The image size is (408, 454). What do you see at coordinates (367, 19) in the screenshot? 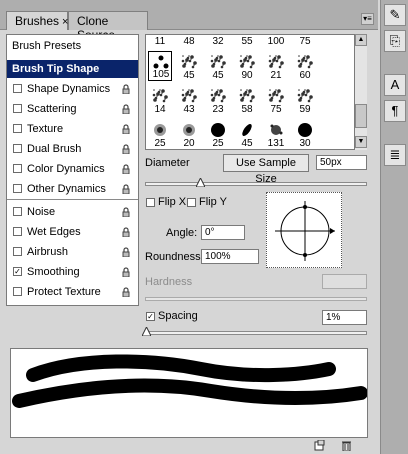
I see `panel-menu-icon: ▾≡` at bounding box center [367, 19].